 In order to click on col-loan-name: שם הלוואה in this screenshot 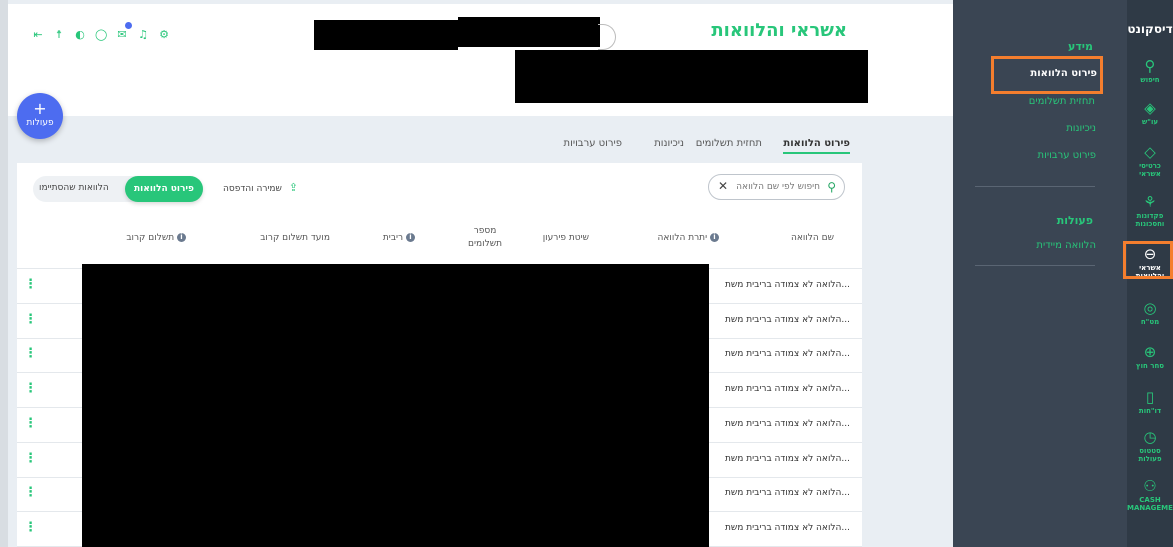, I will do `click(812, 238)`.